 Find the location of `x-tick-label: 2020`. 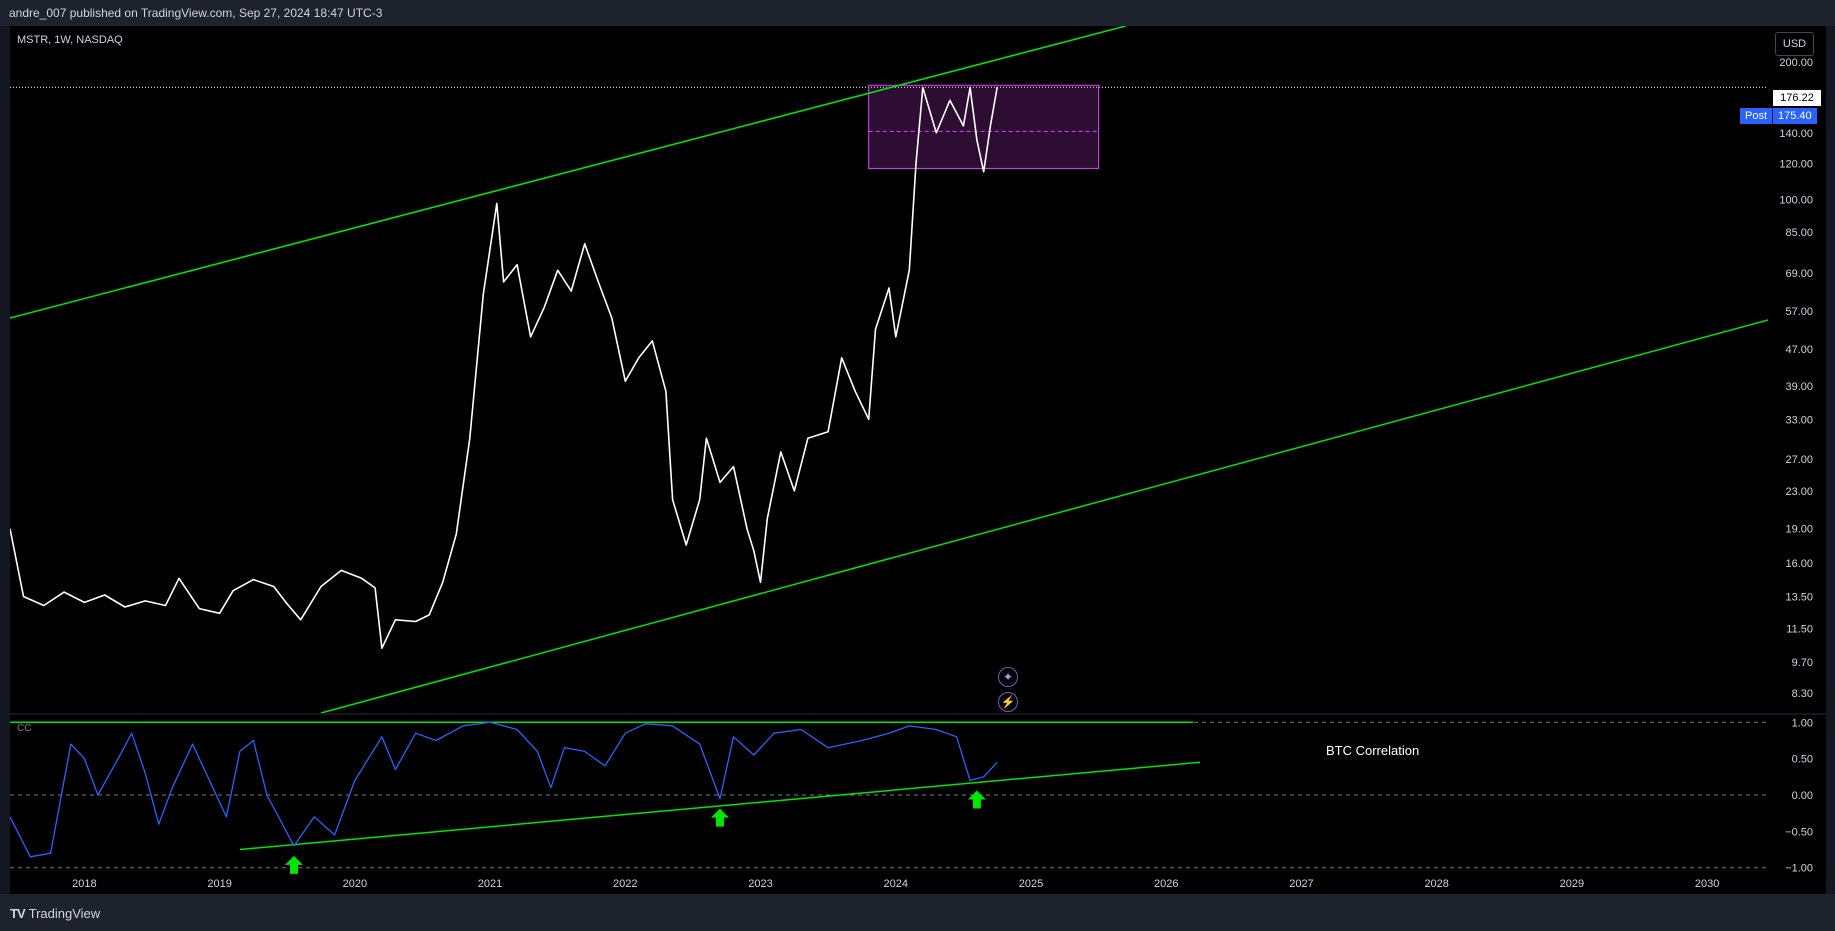

x-tick-label: 2020 is located at coordinates (355, 884).